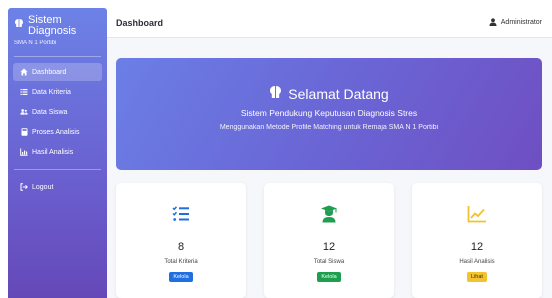  Describe the element at coordinates (51, 92) in the screenshot. I see `sidebar-item-label: Data Kriteria` at that location.